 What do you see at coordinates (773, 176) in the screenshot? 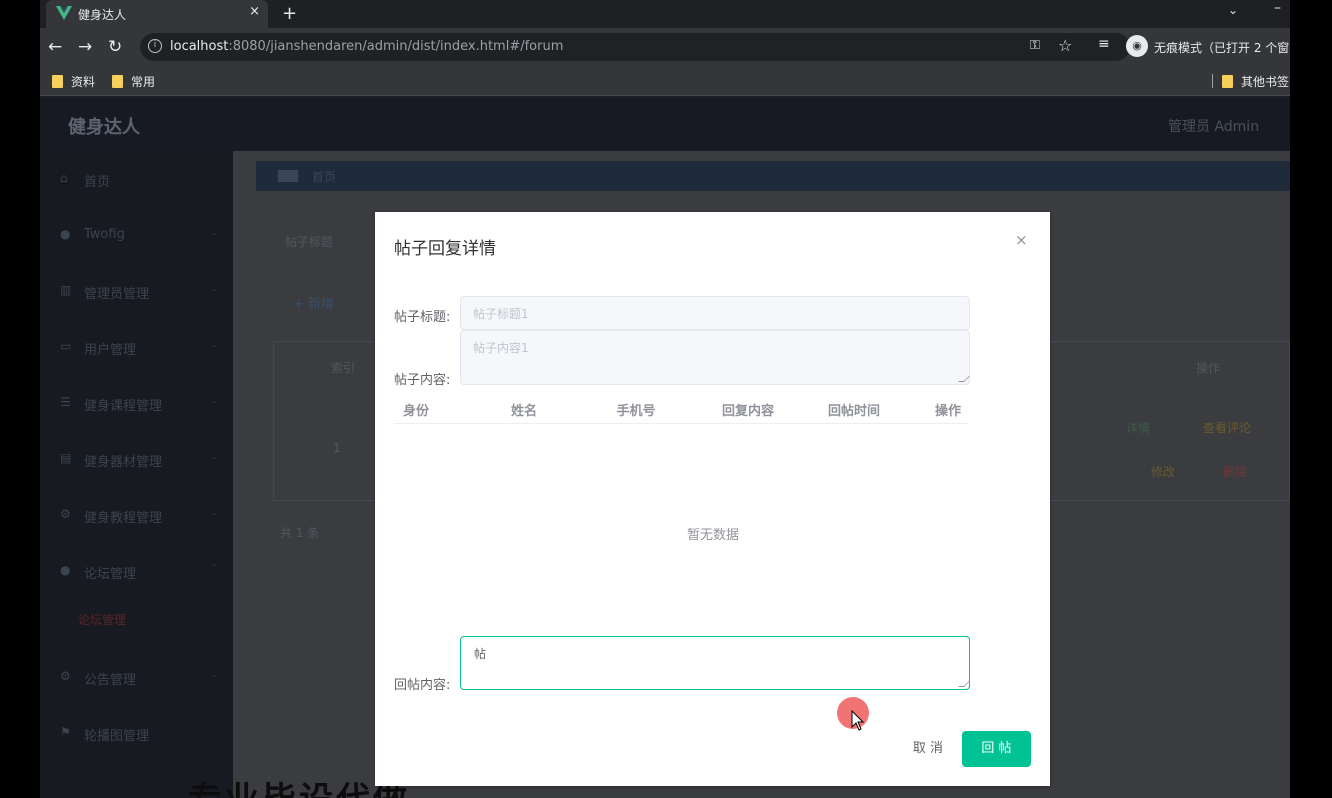
I see `breadcrumb: 首页` at bounding box center [773, 176].